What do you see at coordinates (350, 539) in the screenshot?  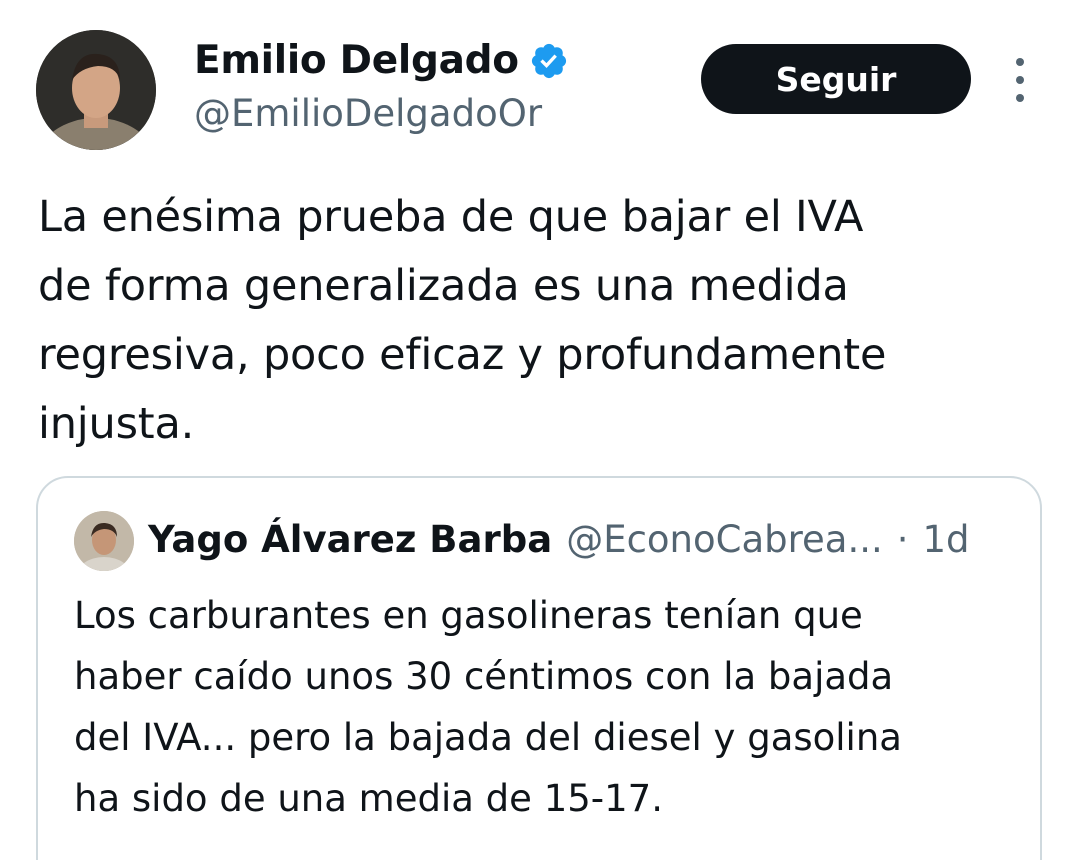 I see `quoted-author-name: Yago Álvarez Barba` at bounding box center [350, 539].